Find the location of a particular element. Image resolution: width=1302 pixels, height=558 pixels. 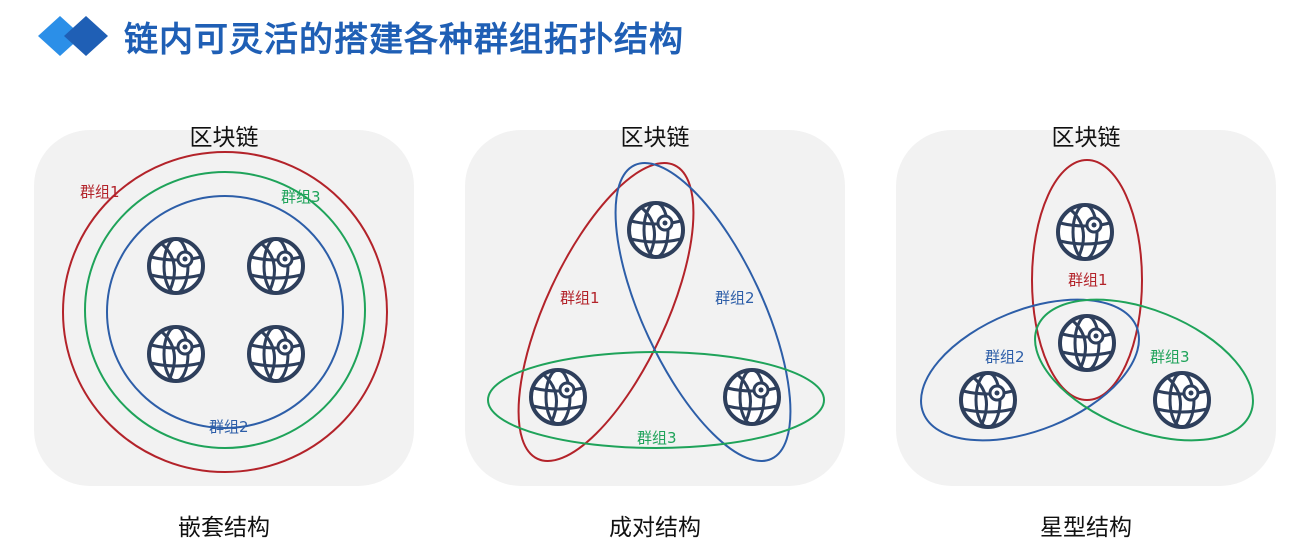

panel-pairwise-caption: 成对结构 is located at coordinates (655, 528).